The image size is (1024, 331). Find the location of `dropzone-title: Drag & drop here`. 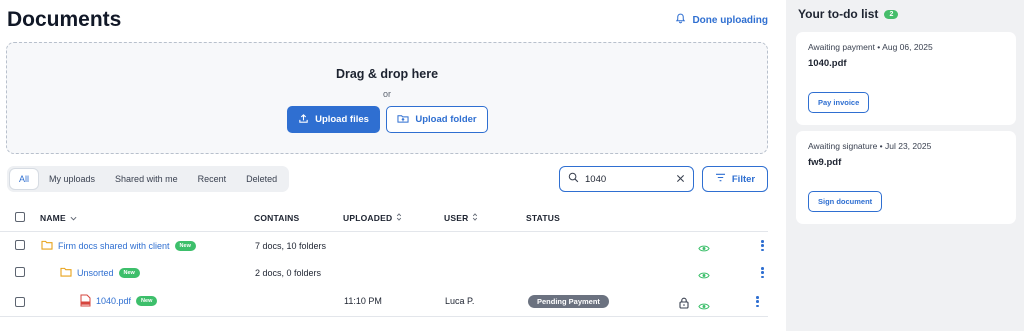

dropzone-title: Drag & drop here is located at coordinates (387, 74).